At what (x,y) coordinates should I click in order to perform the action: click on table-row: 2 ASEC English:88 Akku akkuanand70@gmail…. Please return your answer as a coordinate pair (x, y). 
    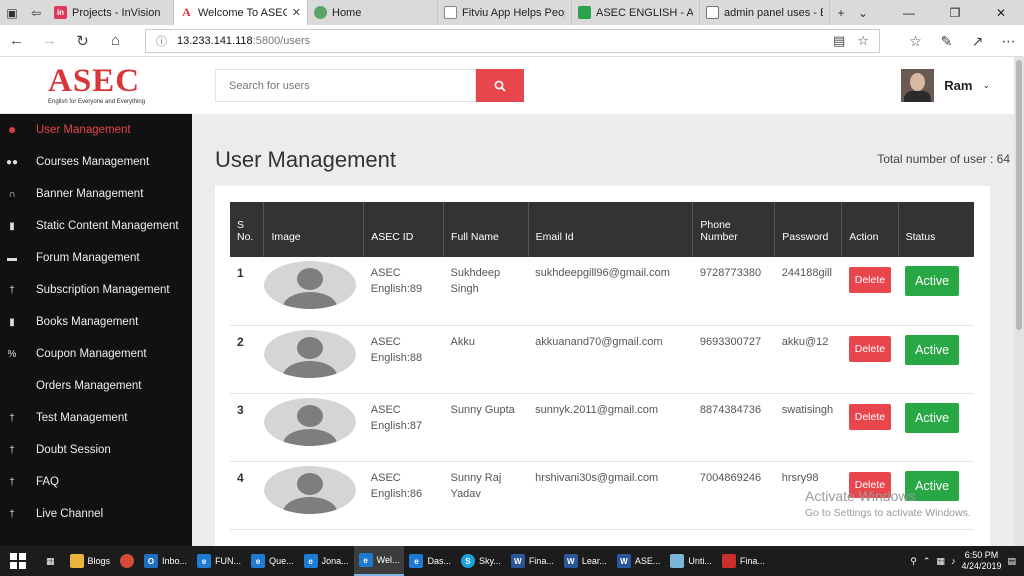
    Looking at the image, I should click on (602, 359).